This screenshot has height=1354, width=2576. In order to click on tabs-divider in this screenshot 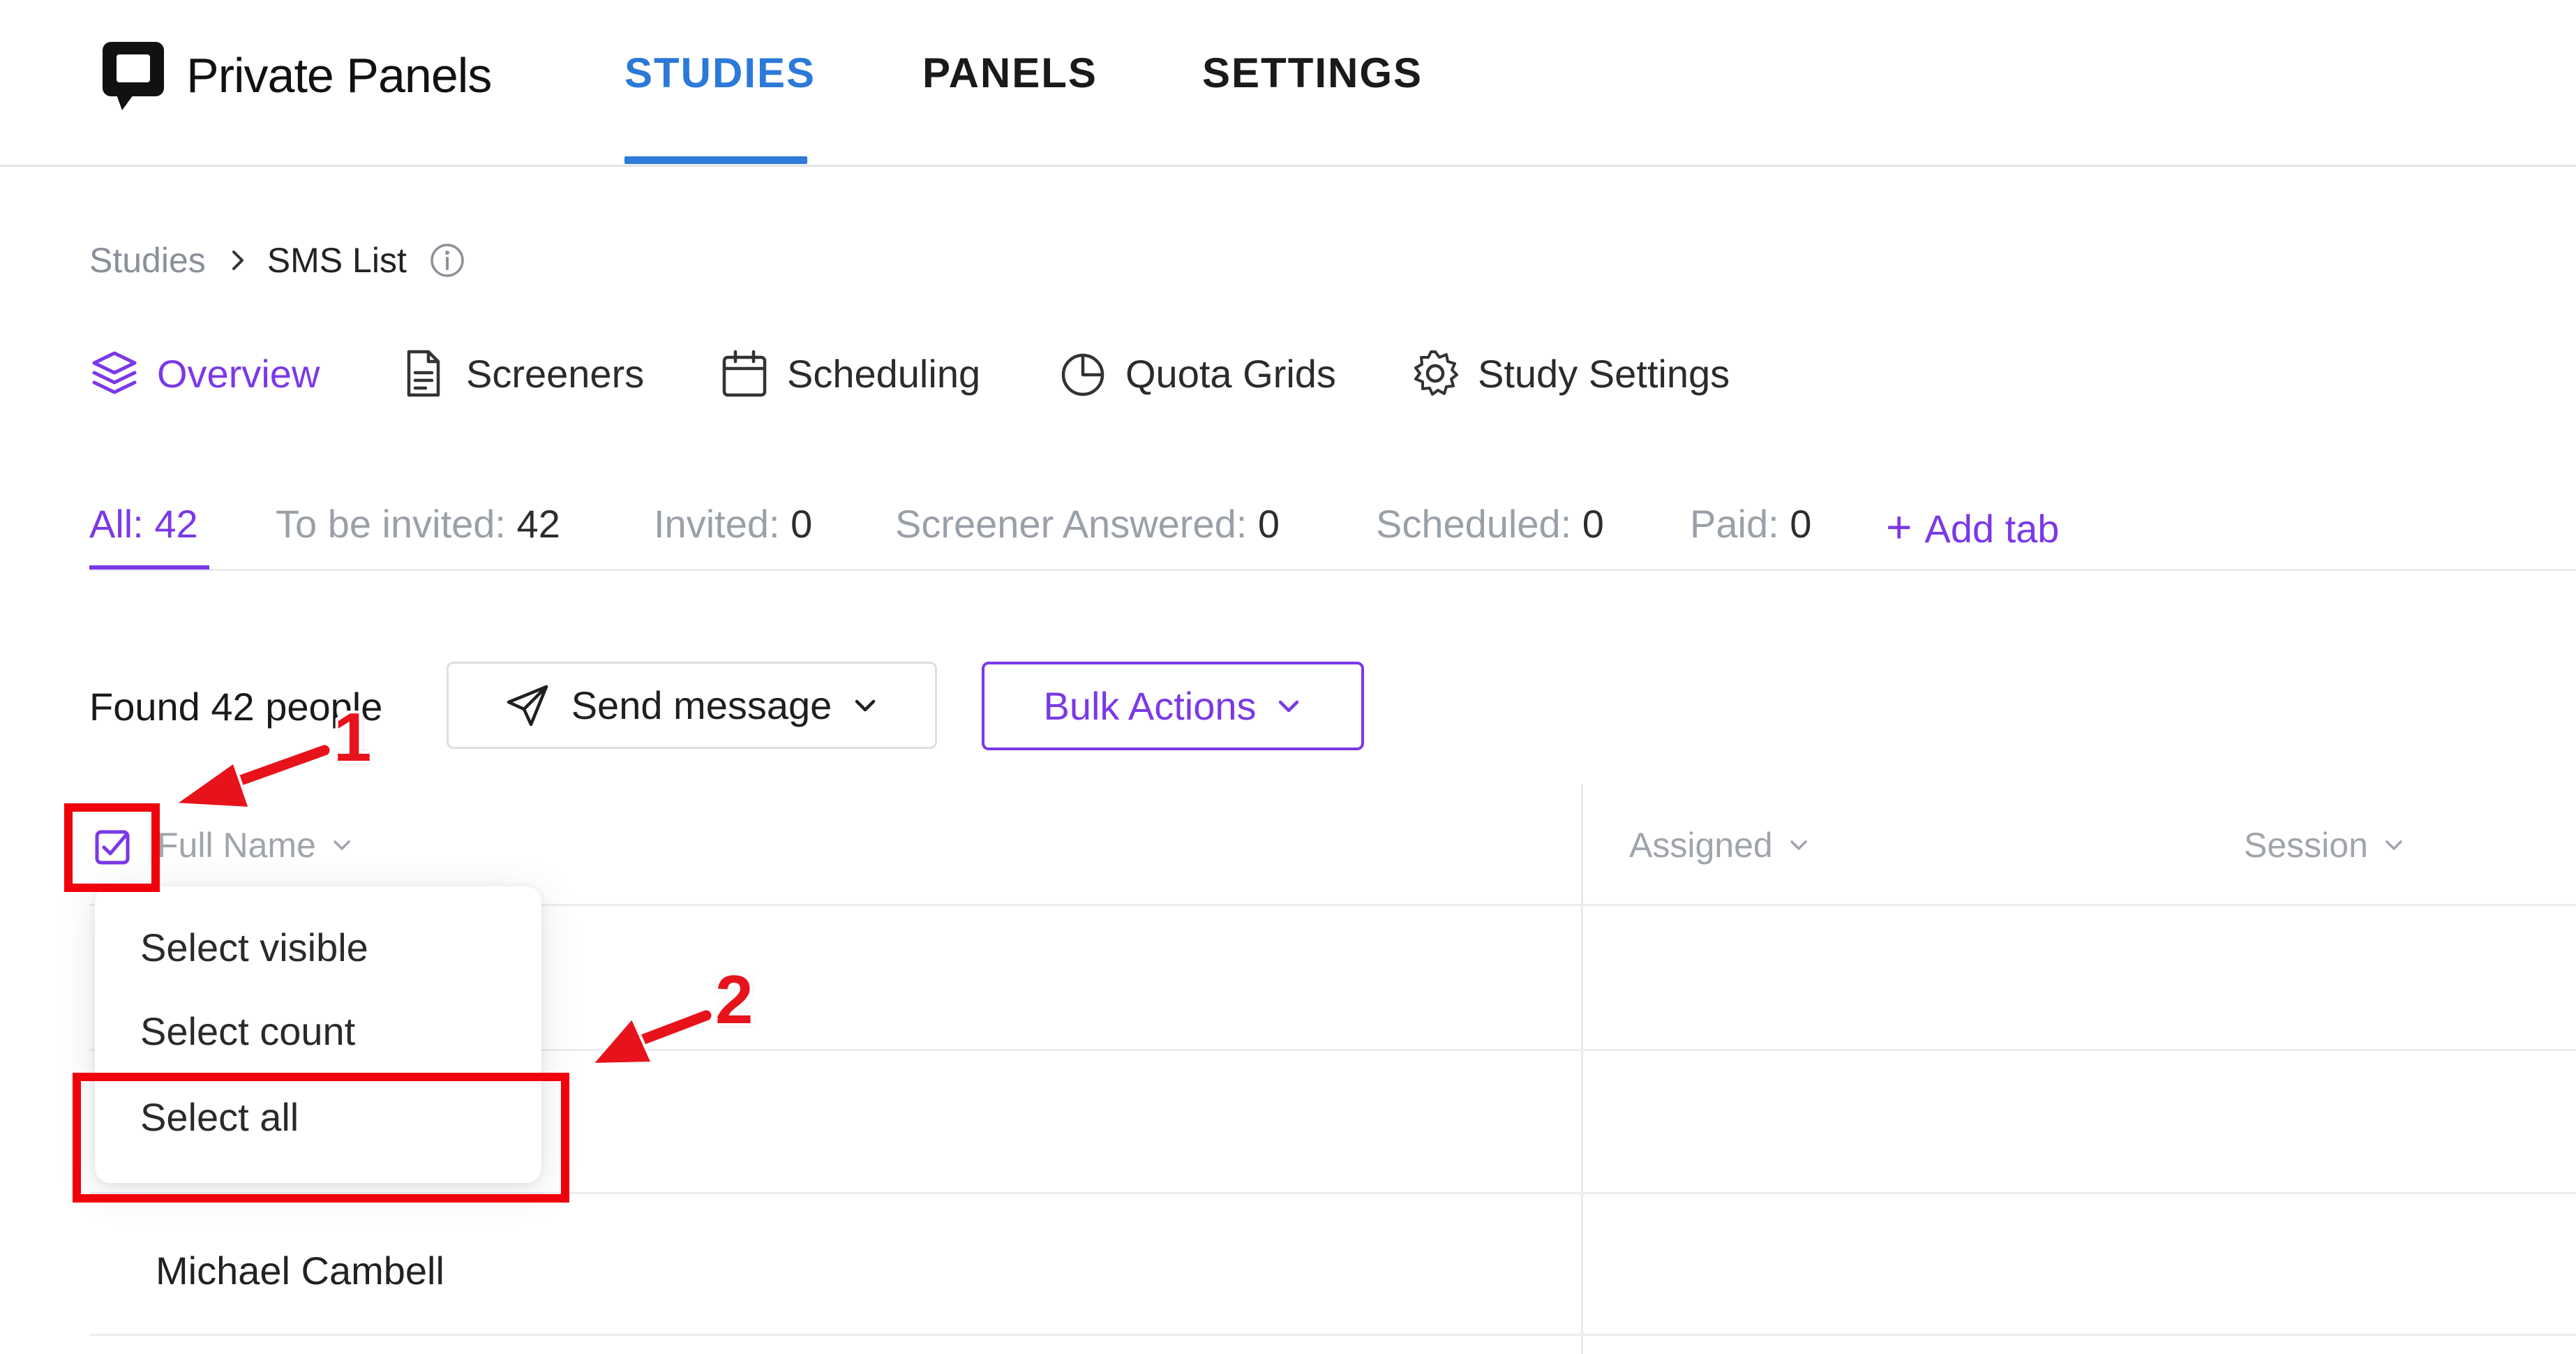, I will do `click(1332, 570)`.